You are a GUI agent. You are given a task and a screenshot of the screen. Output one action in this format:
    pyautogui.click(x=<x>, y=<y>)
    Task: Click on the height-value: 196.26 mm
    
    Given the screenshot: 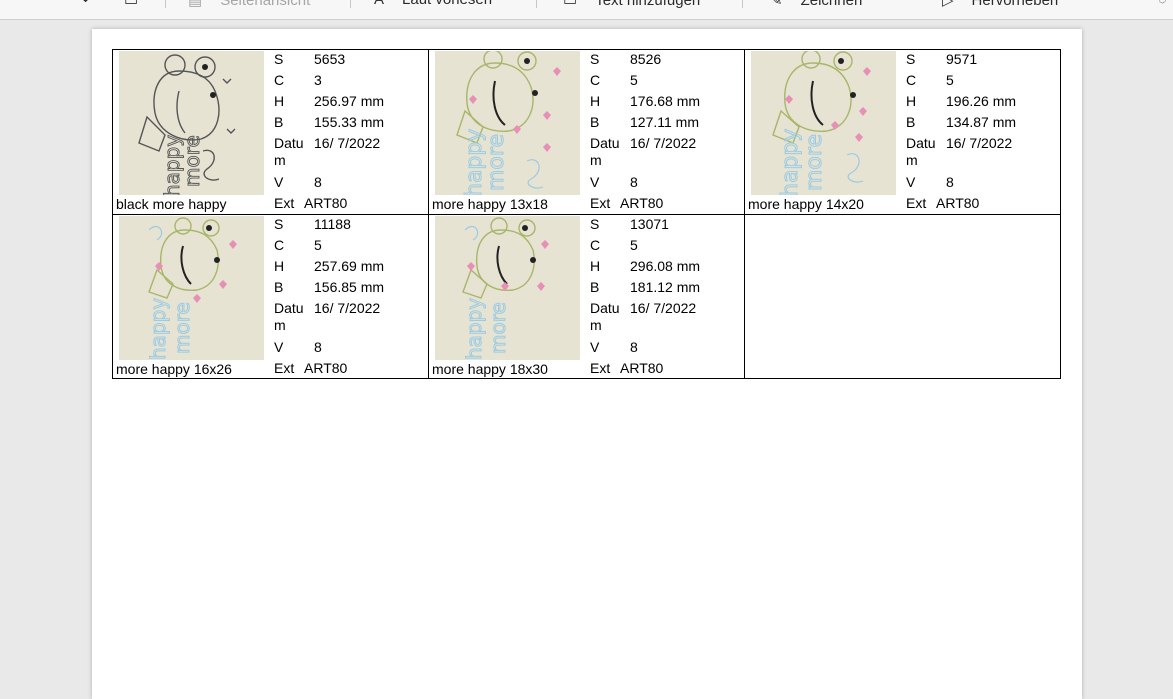 What is the action you would take?
    pyautogui.click(x=981, y=101)
    